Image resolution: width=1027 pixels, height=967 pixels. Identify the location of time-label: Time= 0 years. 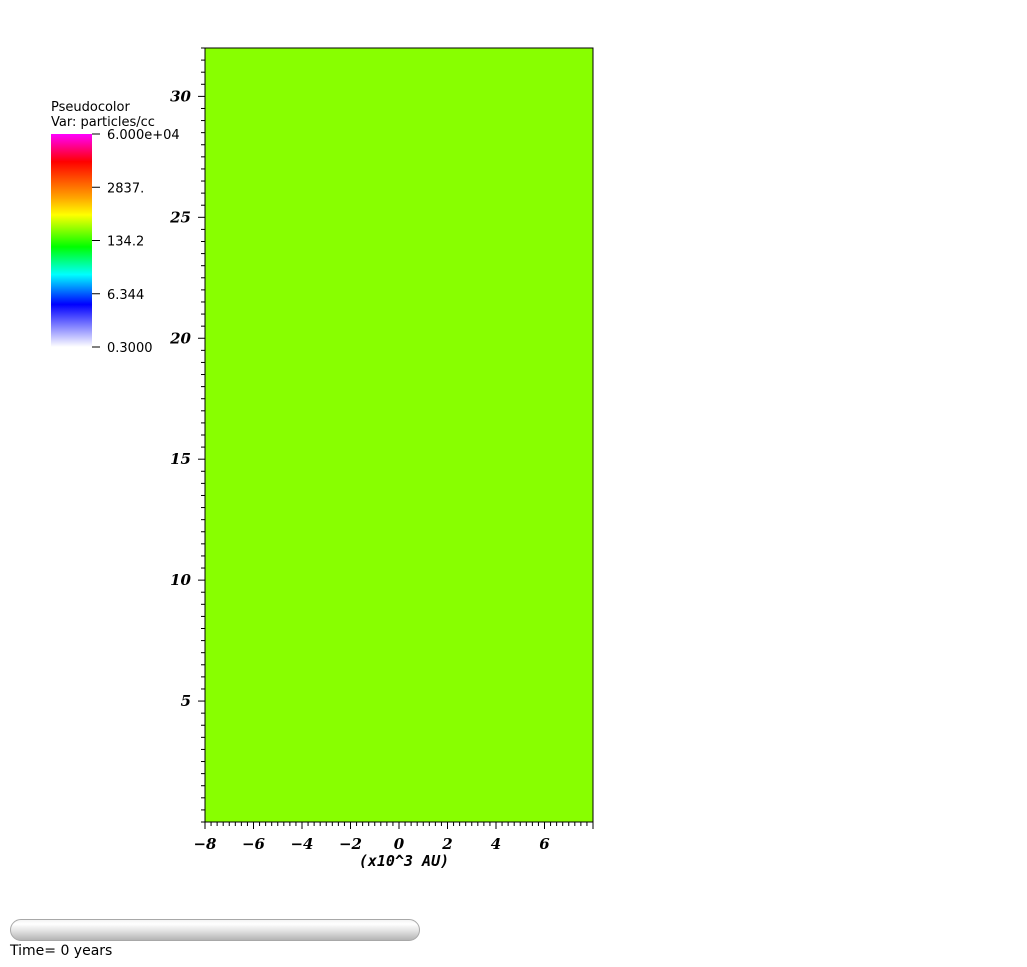
(61, 951).